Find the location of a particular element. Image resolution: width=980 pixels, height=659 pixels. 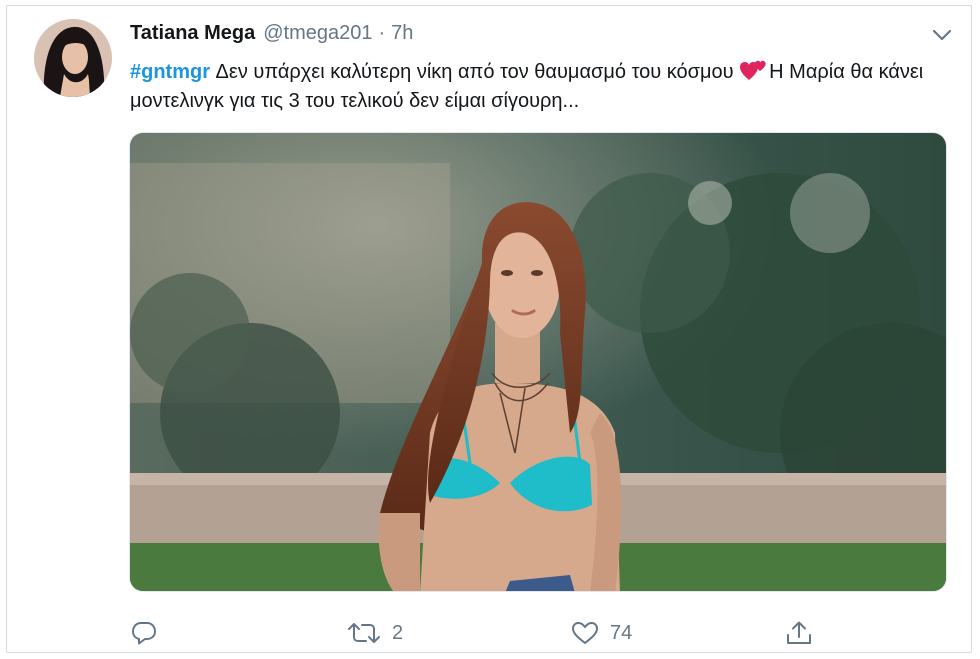

share-icon is located at coordinates (799, 632).